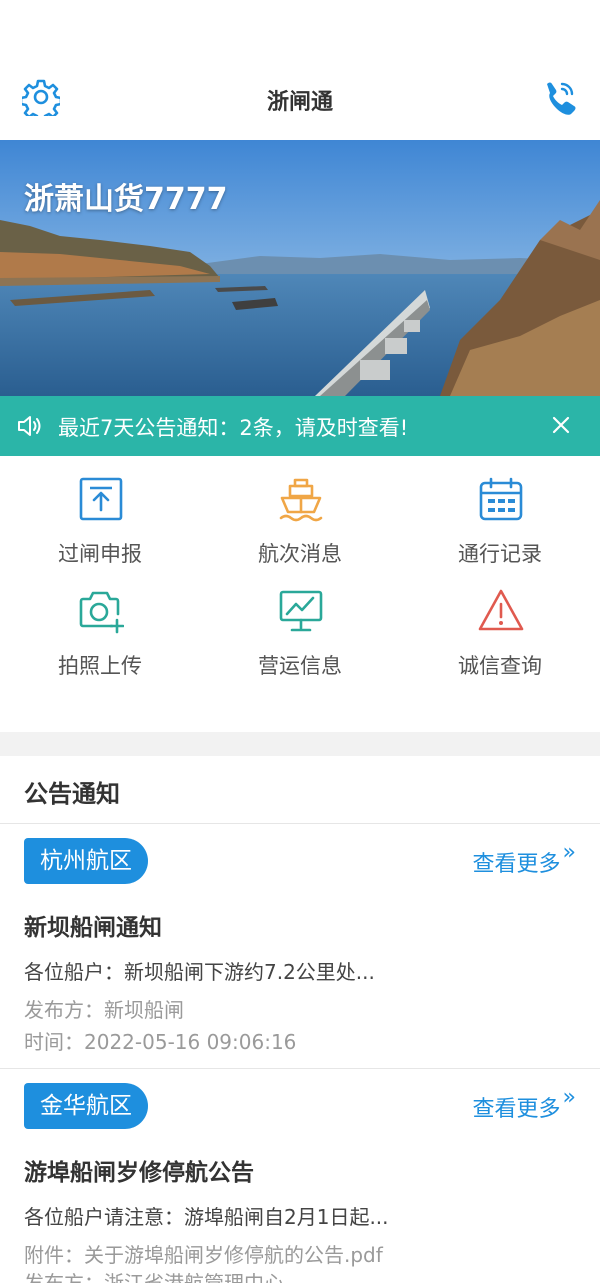 Image resolution: width=600 pixels, height=1283 pixels. I want to click on menu-item-credit: 诚信查询, so click(500, 624).